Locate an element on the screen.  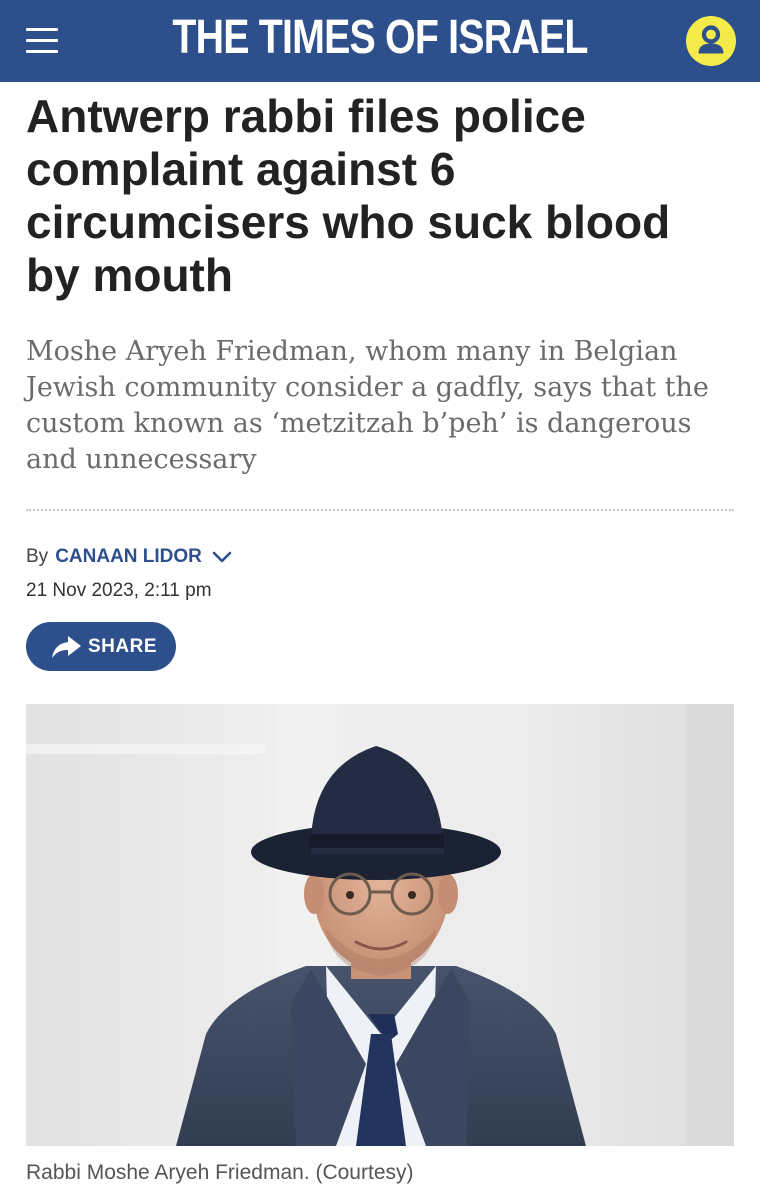
byline: By CANAAN LIDOR is located at coordinates (129, 557).